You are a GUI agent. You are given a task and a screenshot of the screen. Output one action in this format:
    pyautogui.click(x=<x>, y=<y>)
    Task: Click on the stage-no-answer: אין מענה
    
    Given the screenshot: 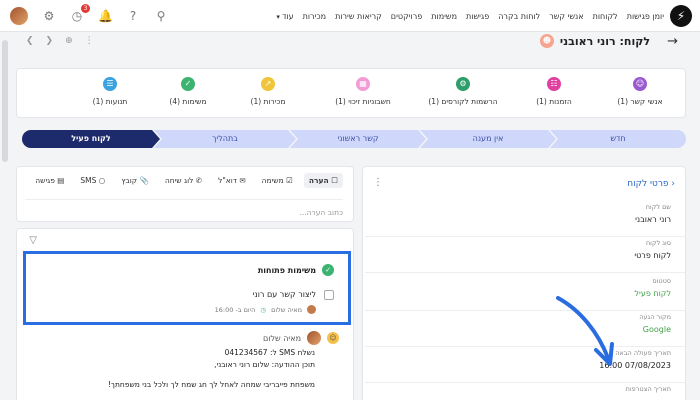 What is the action you would take?
    pyautogui.click(x=488, y=139)
    